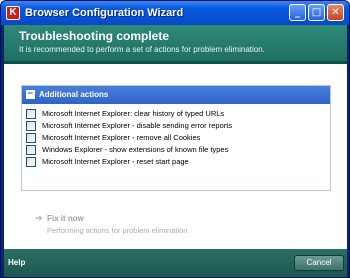 This screenshot has height=278, width=350. What do you see at coordinates (335, 12) in the screenshot?
I see `close-button: ✕` at bounding box center [335, 12].